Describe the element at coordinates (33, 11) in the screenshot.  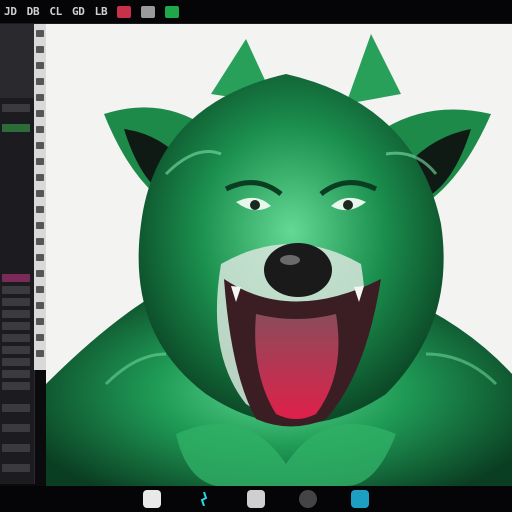
I see `menu-item-2: DB` at that location.